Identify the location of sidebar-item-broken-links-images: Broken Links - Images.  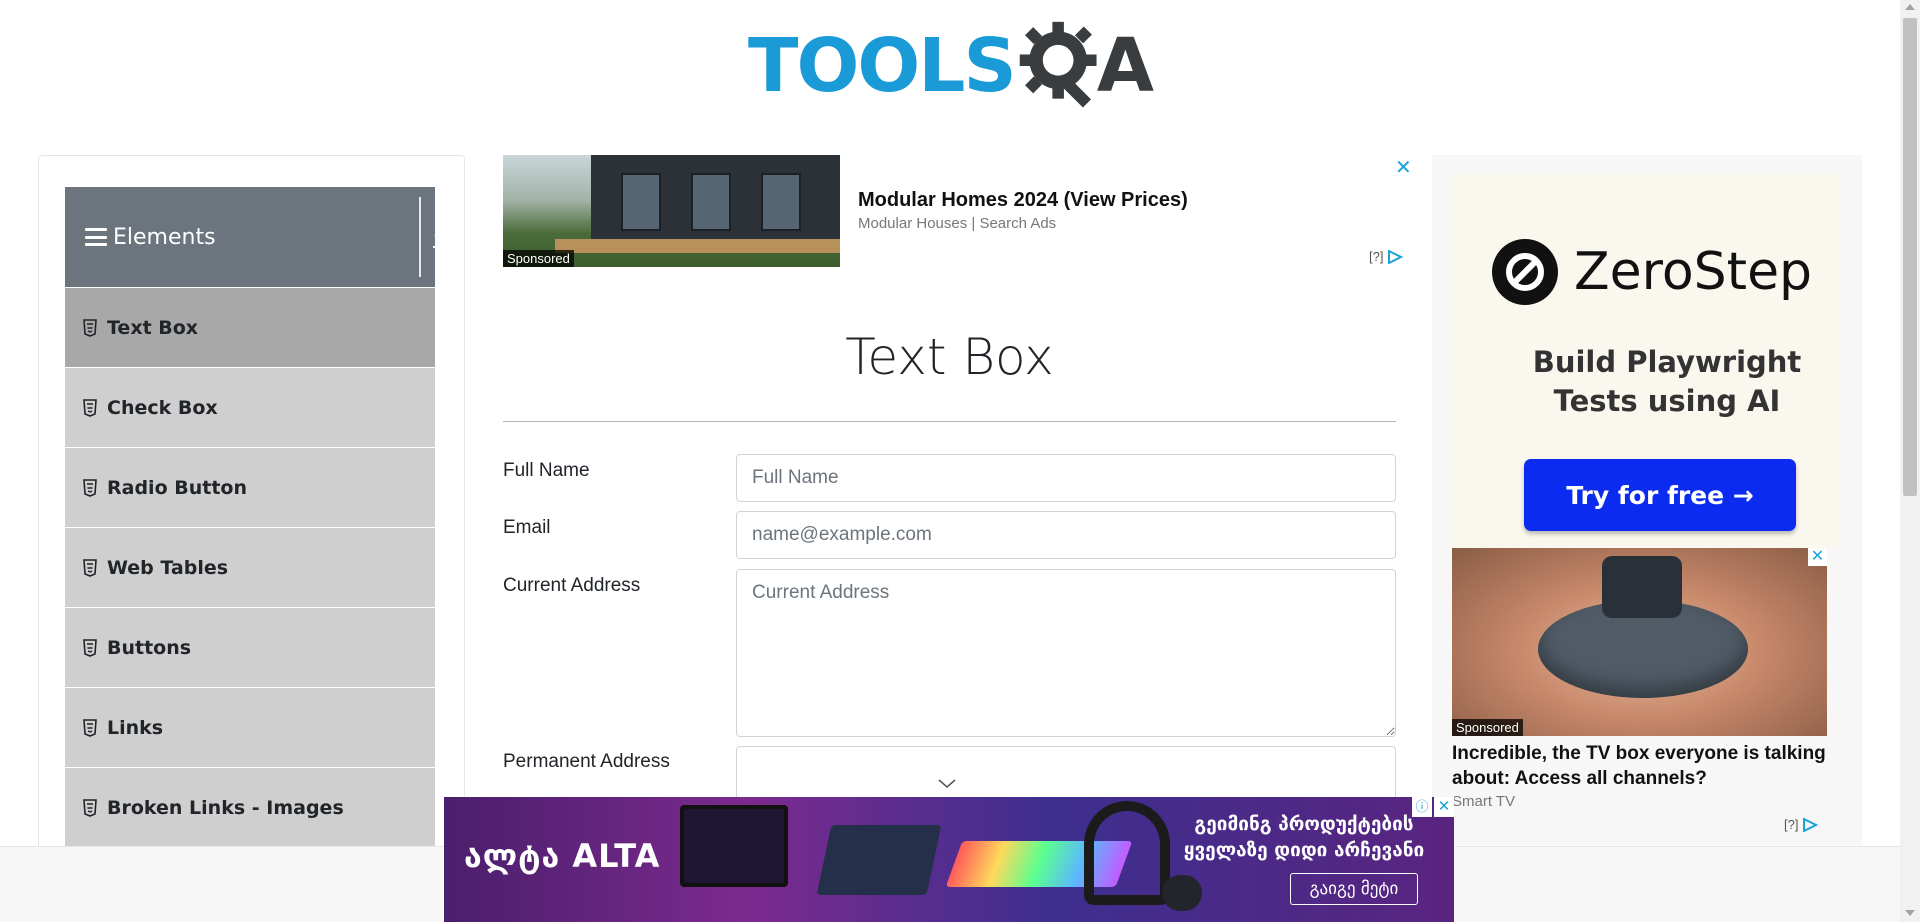
(250, 807).